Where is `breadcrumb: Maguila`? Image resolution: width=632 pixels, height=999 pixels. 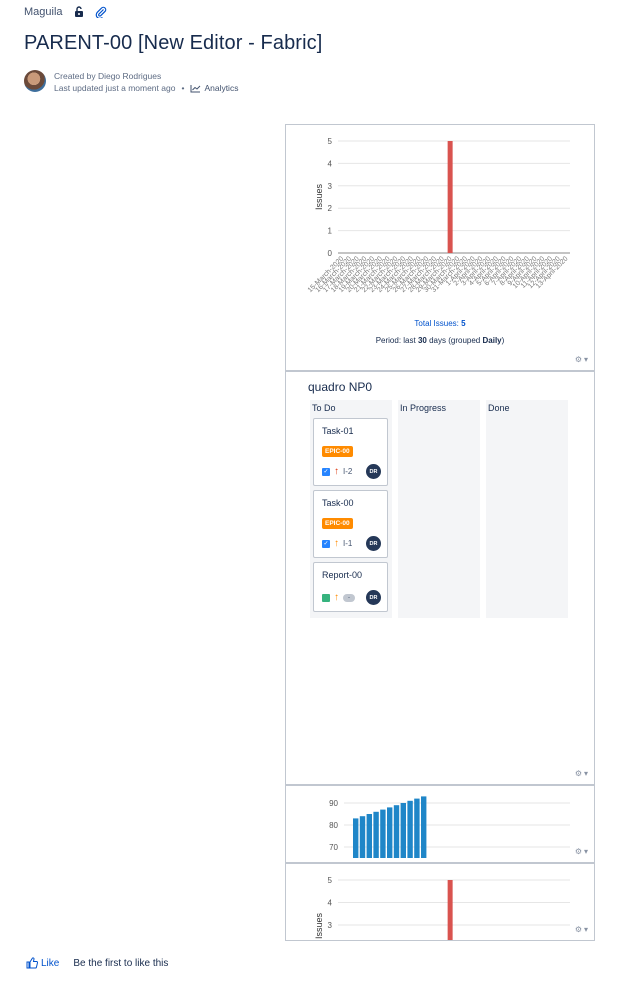 breadcrumb: Maguila is located at coordinates (65, 12).